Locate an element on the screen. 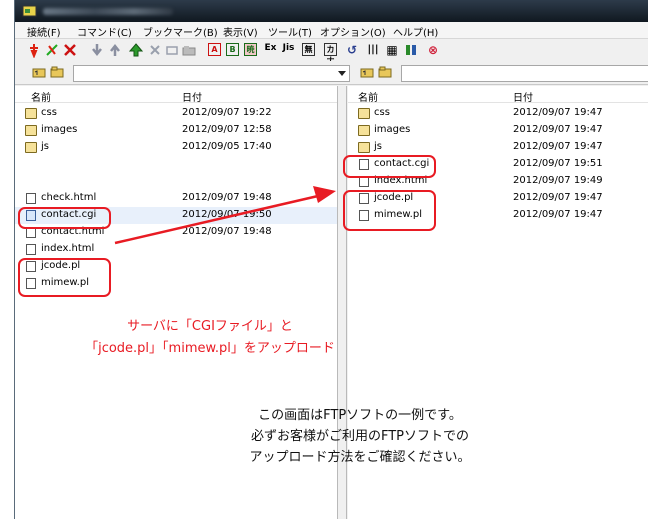 This screenshot has width=648, height=519. path-bar is located at coordinates (331, 73).